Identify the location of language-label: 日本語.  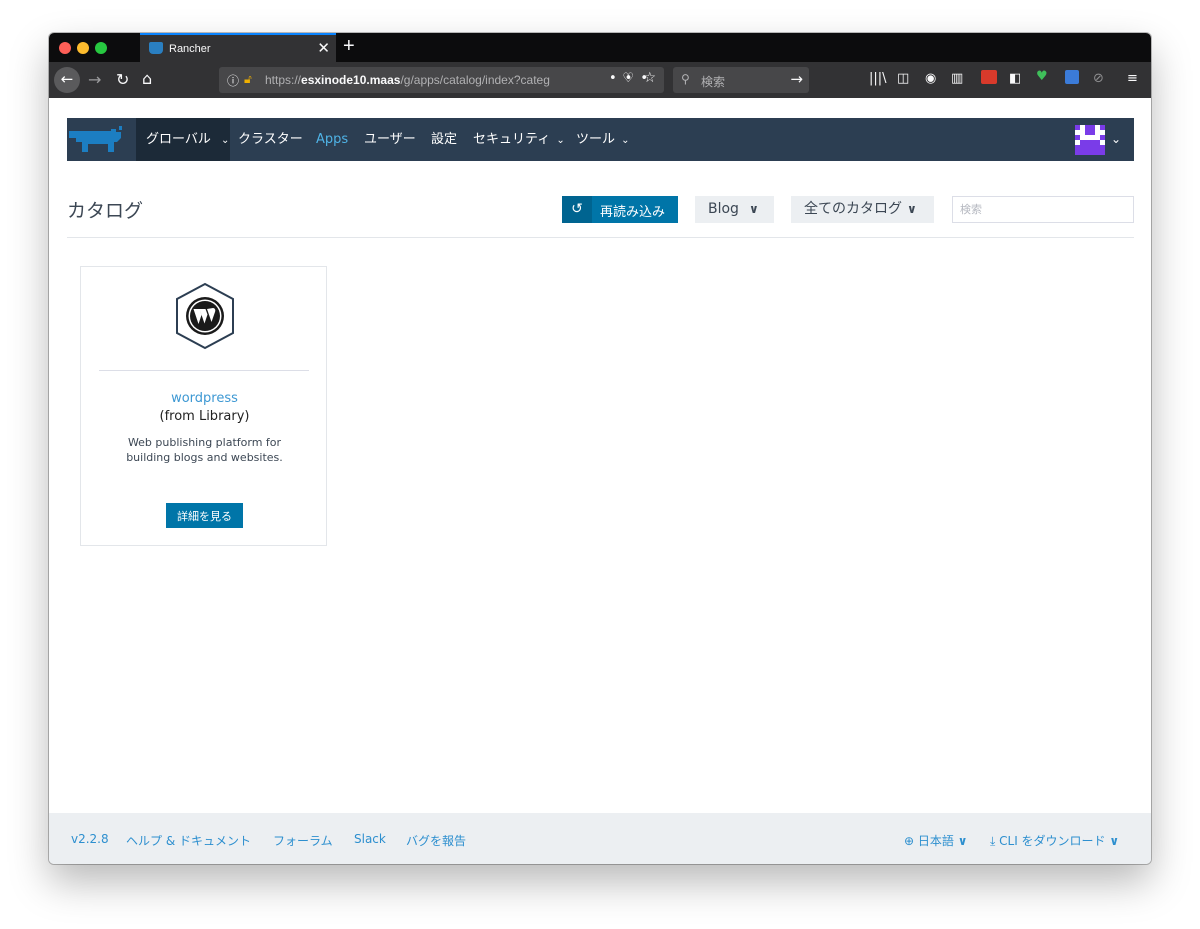
(935, 841).